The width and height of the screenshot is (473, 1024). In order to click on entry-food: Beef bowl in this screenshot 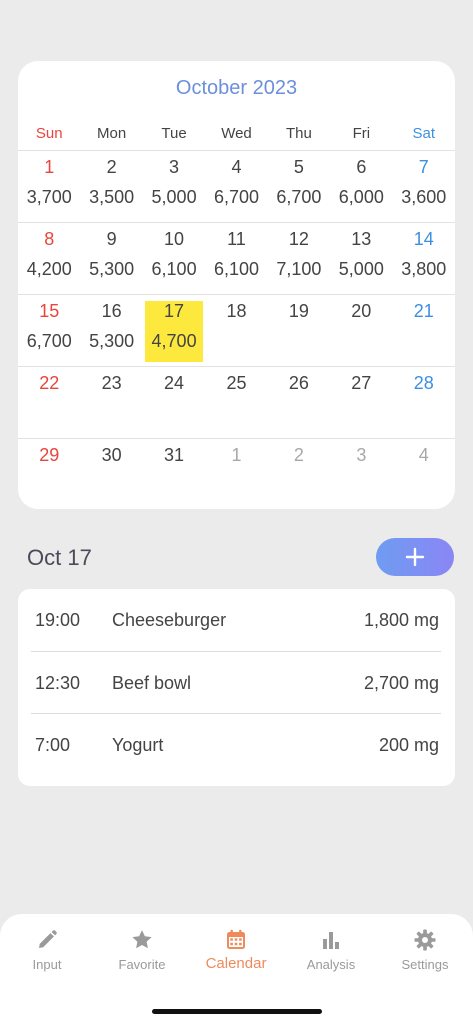, I will do `click(152, 682)`.